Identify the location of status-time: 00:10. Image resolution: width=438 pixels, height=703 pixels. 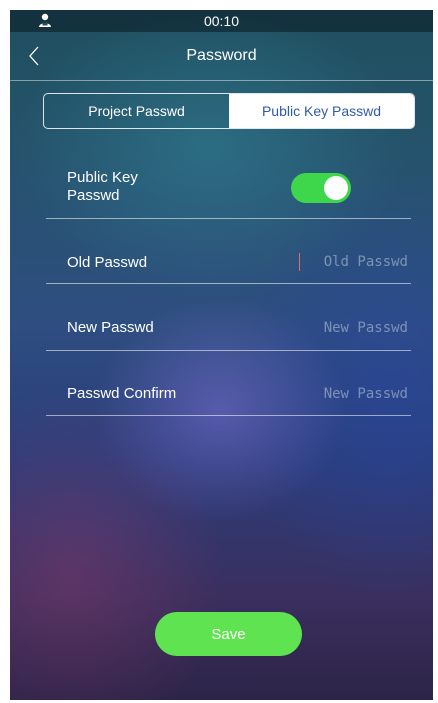
(221, 21).